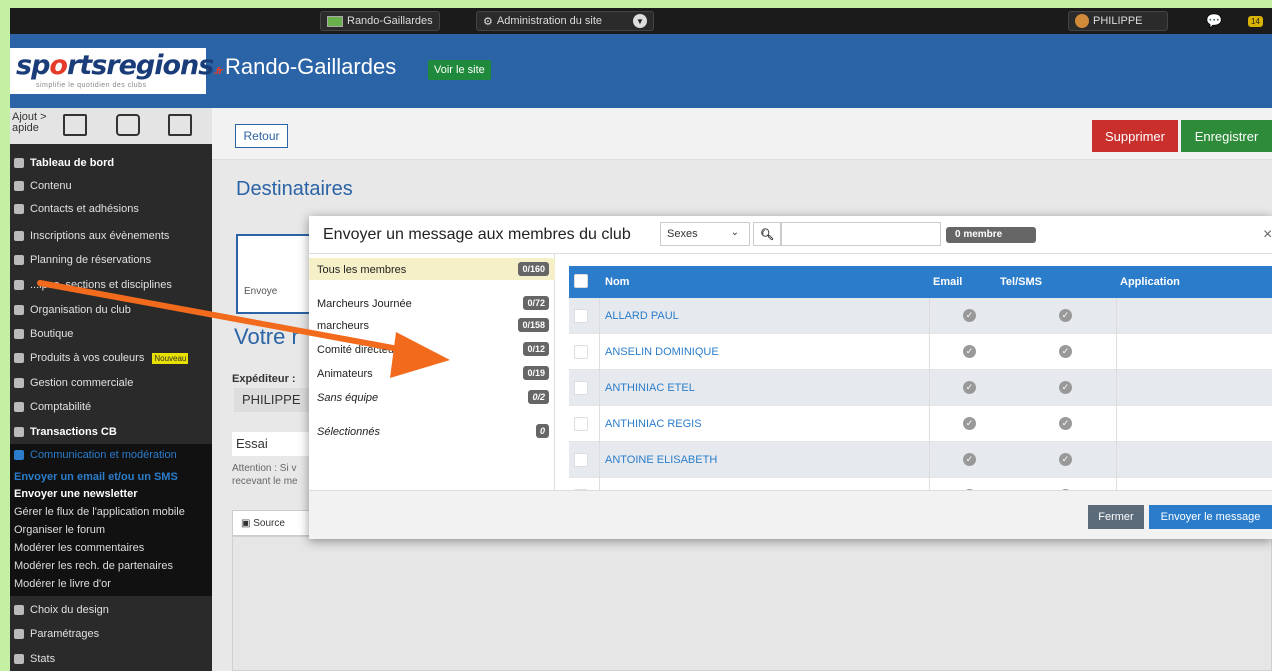 This screenshot has width=1272, height=671. I want to click on sidebar-item-organisation: Organisation du club, so click(111, 310).